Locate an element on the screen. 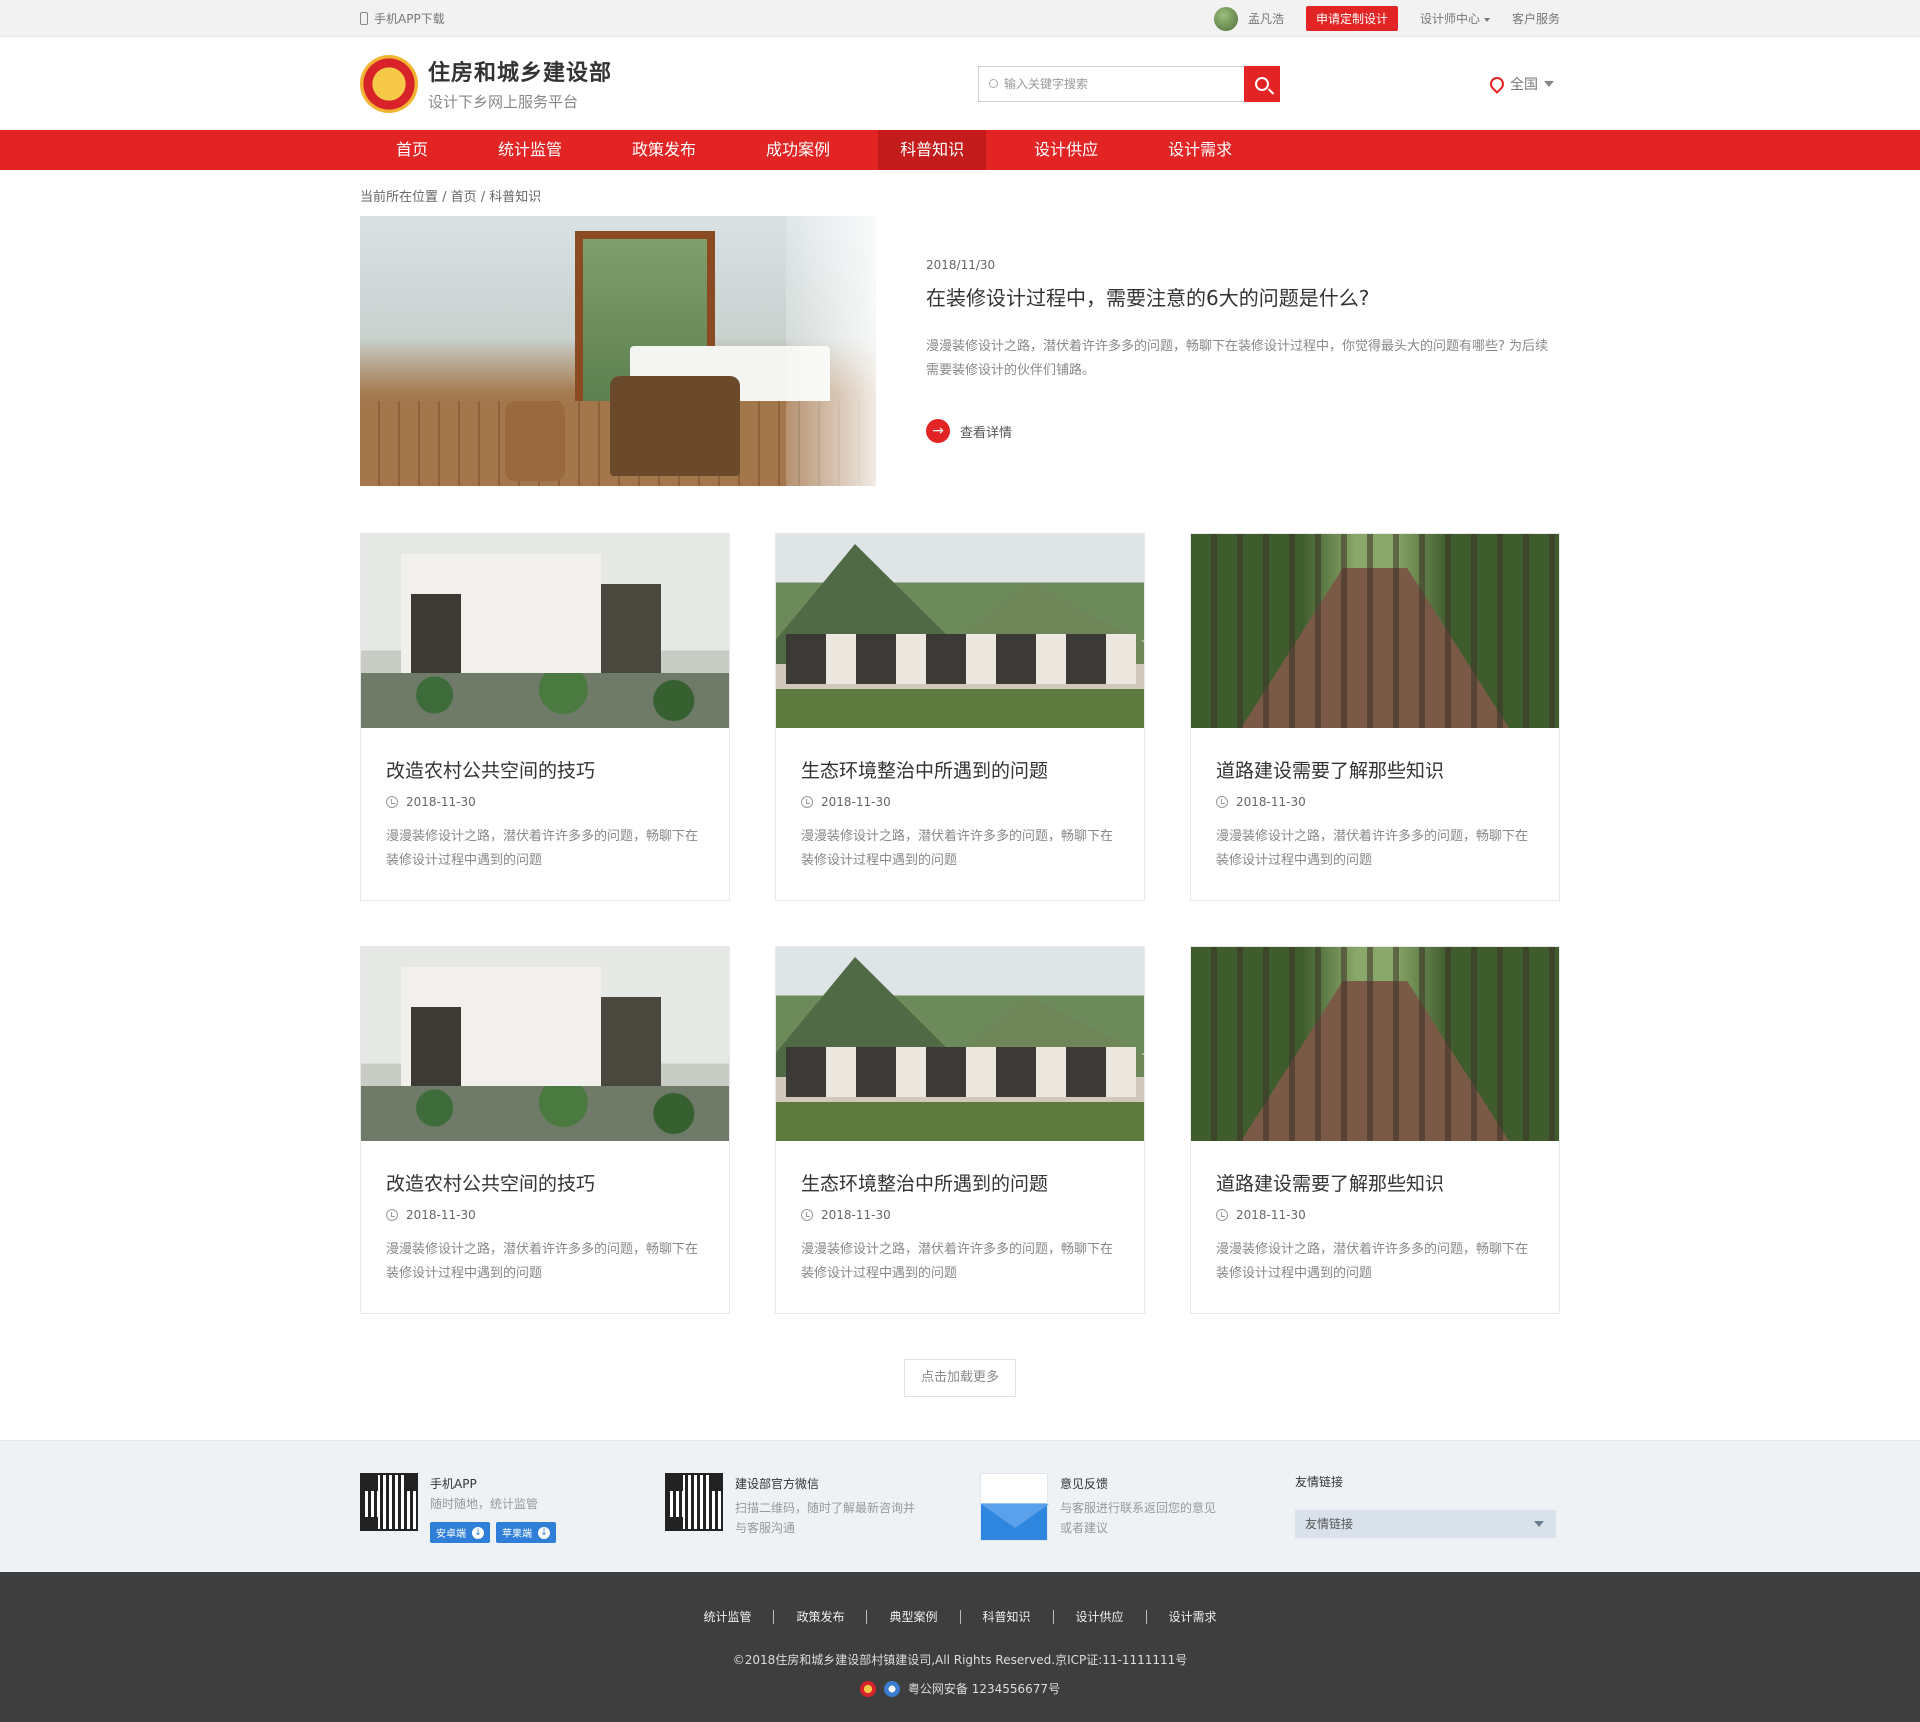 The height and width of the screenshot is (1722, 1920). phone-icon is located at coordinates (364, 18).